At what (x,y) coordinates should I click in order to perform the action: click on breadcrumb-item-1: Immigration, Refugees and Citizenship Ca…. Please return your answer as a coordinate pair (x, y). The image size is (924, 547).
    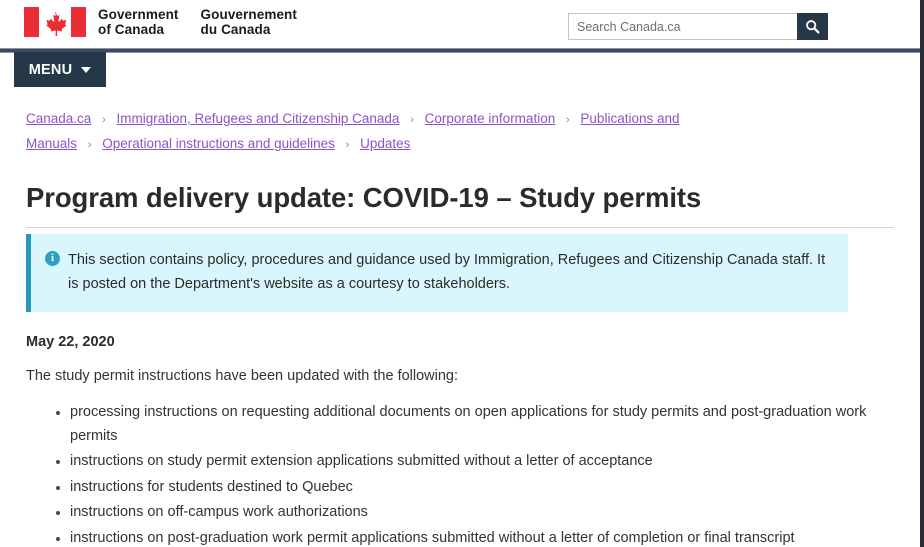
    Looking at the image, I should click on (258, 118).